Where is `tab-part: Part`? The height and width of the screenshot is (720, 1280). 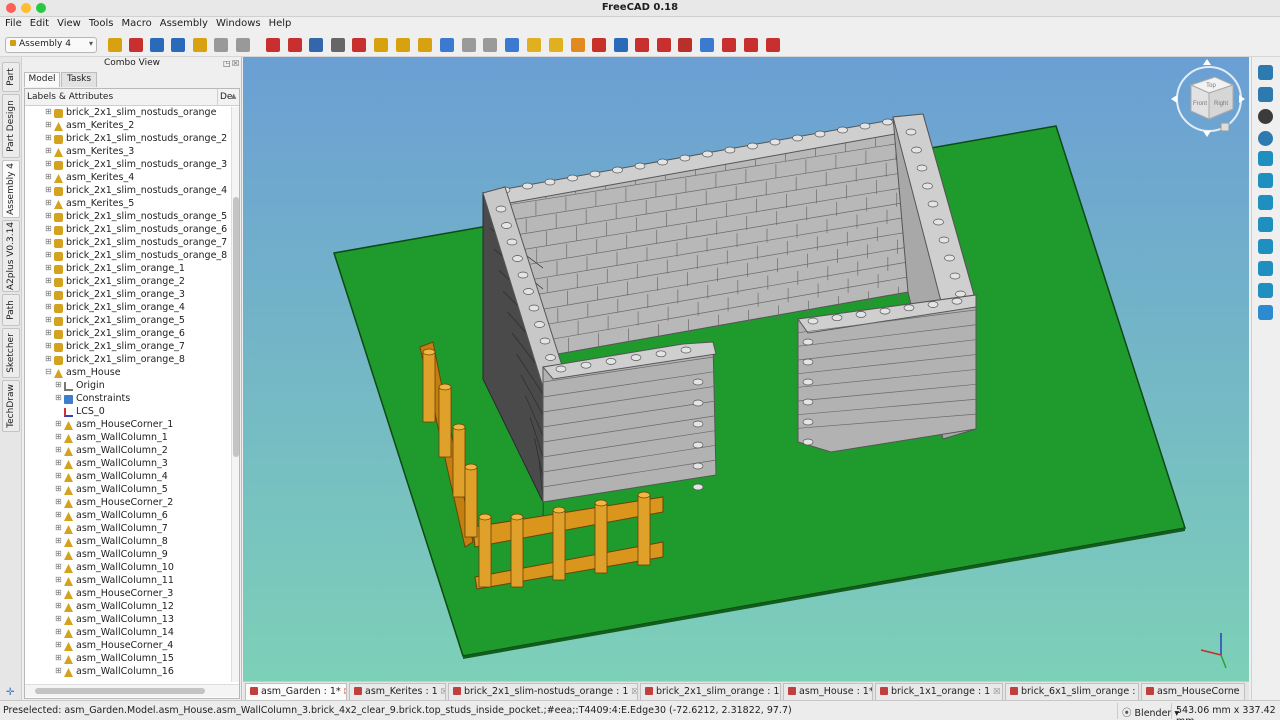
tab-part: Part is located at coordinates (11, 77).